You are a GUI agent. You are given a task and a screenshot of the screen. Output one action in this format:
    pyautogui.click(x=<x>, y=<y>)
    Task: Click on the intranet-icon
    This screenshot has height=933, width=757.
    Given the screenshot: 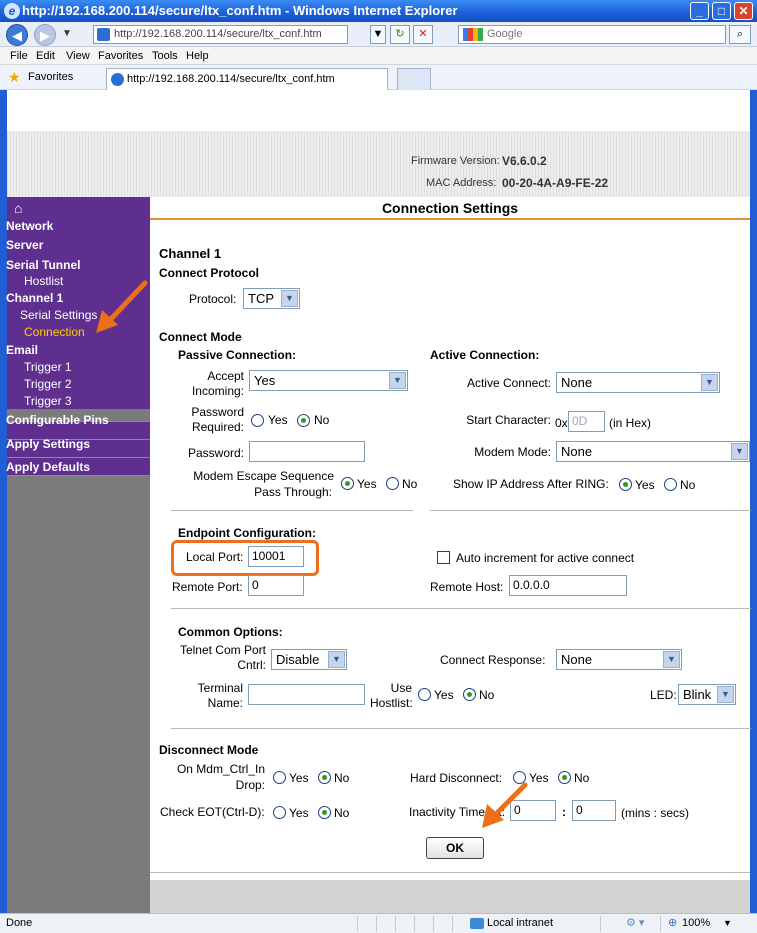 What is the action you would take?
    pyautogui.click(x=477, y=923)
    